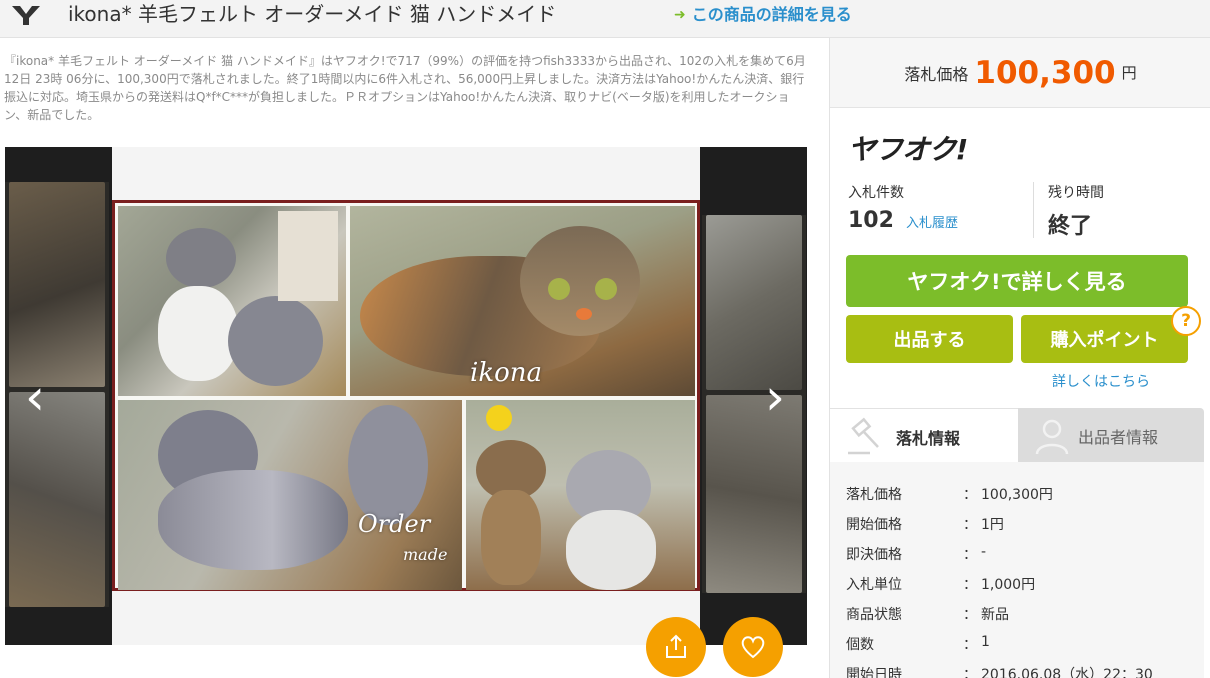 Image resolution: width=1210 pixels, height=678 pixels. What do you see at coordinates (874, 615) in the screenshot?
I see `info-key: 商品状態` at bounding box center [874, 615].